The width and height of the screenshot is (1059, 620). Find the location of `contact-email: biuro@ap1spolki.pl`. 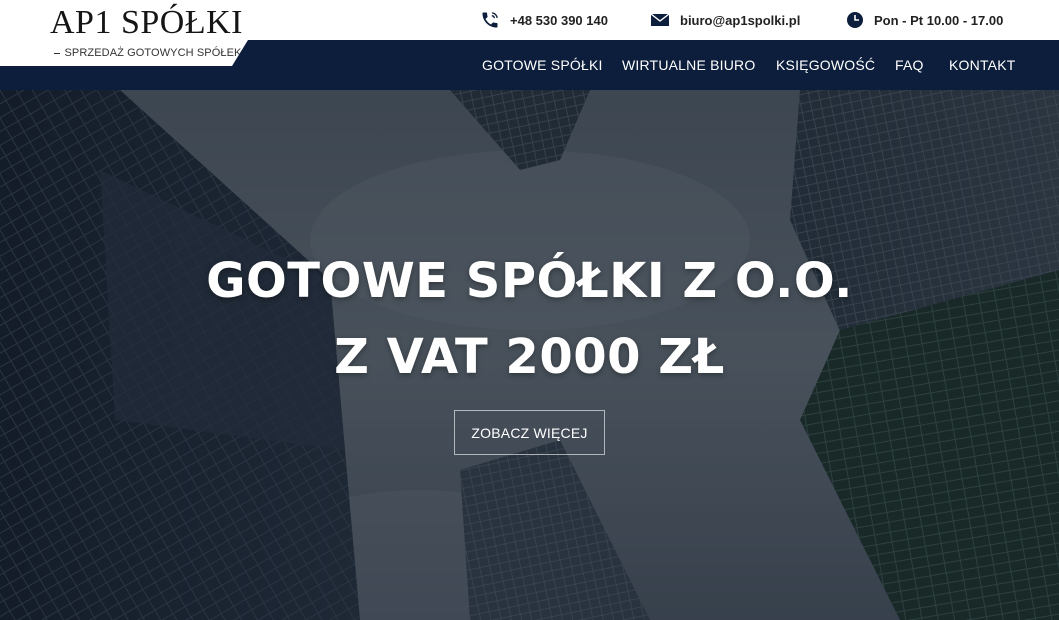

contact-email: biuro@ap1spolki.pl is located at coordinates (725, 20).